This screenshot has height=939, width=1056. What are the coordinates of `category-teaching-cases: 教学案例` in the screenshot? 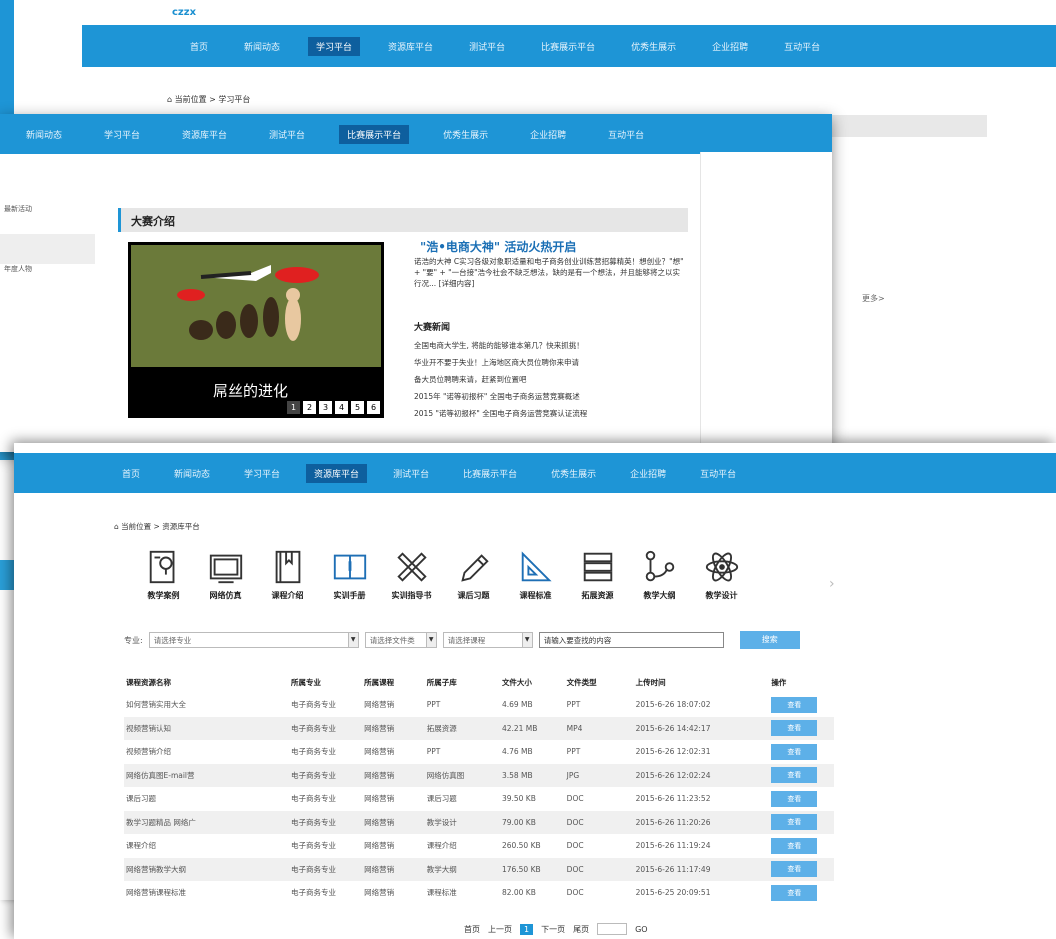 It's located at (163, 574).